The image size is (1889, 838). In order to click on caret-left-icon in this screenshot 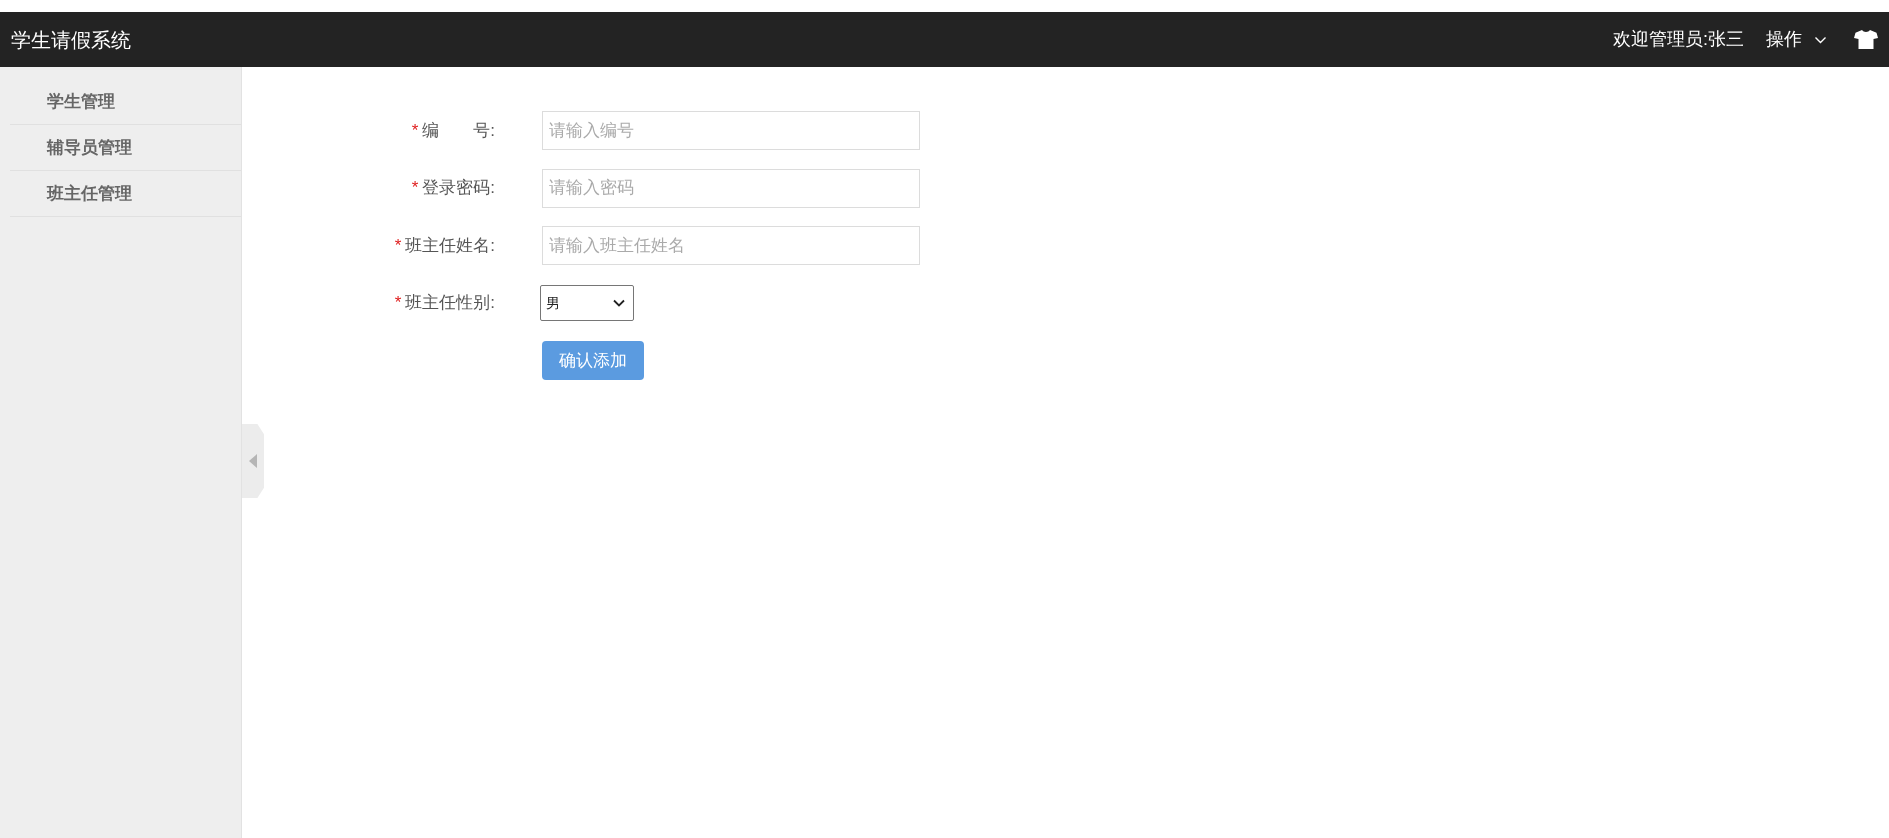, I will do `click(253, 461)`.